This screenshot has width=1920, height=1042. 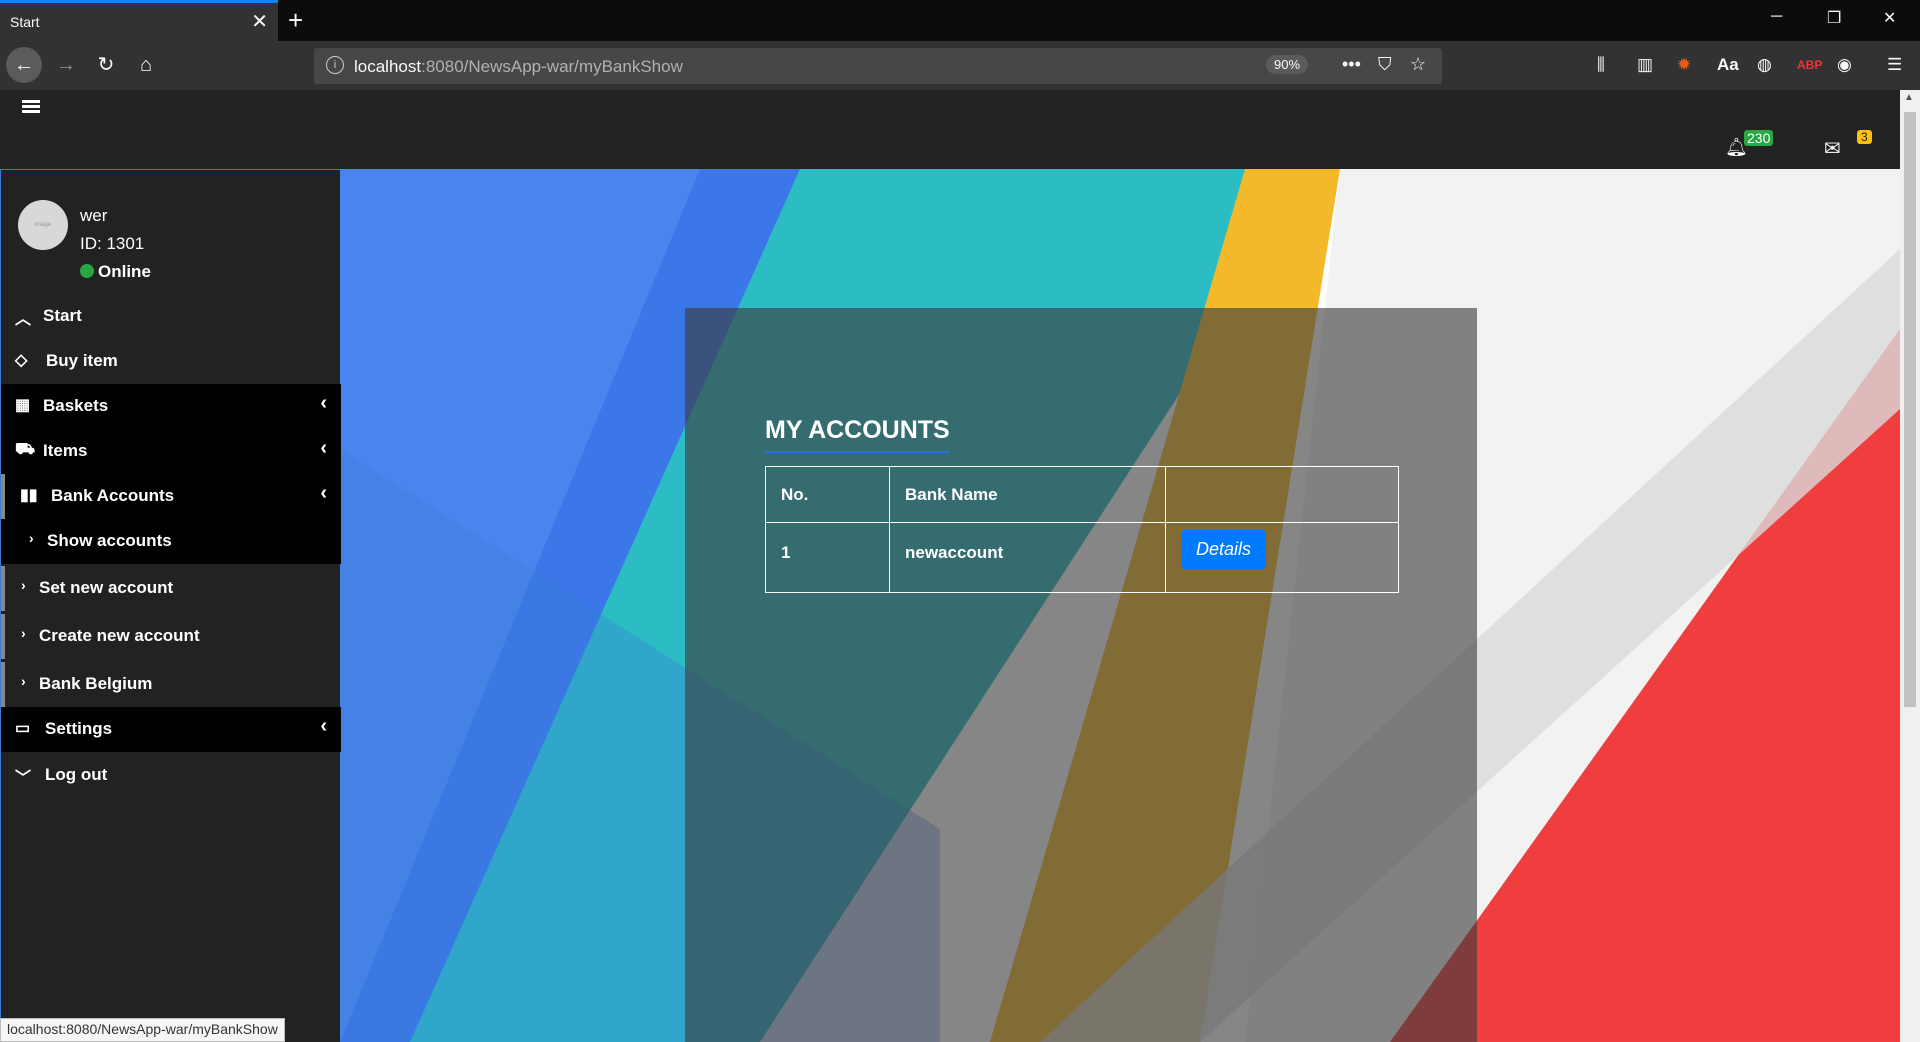 I want to click on submenu-item-create-new-account: › Create new account, so click(x=171, y=636).